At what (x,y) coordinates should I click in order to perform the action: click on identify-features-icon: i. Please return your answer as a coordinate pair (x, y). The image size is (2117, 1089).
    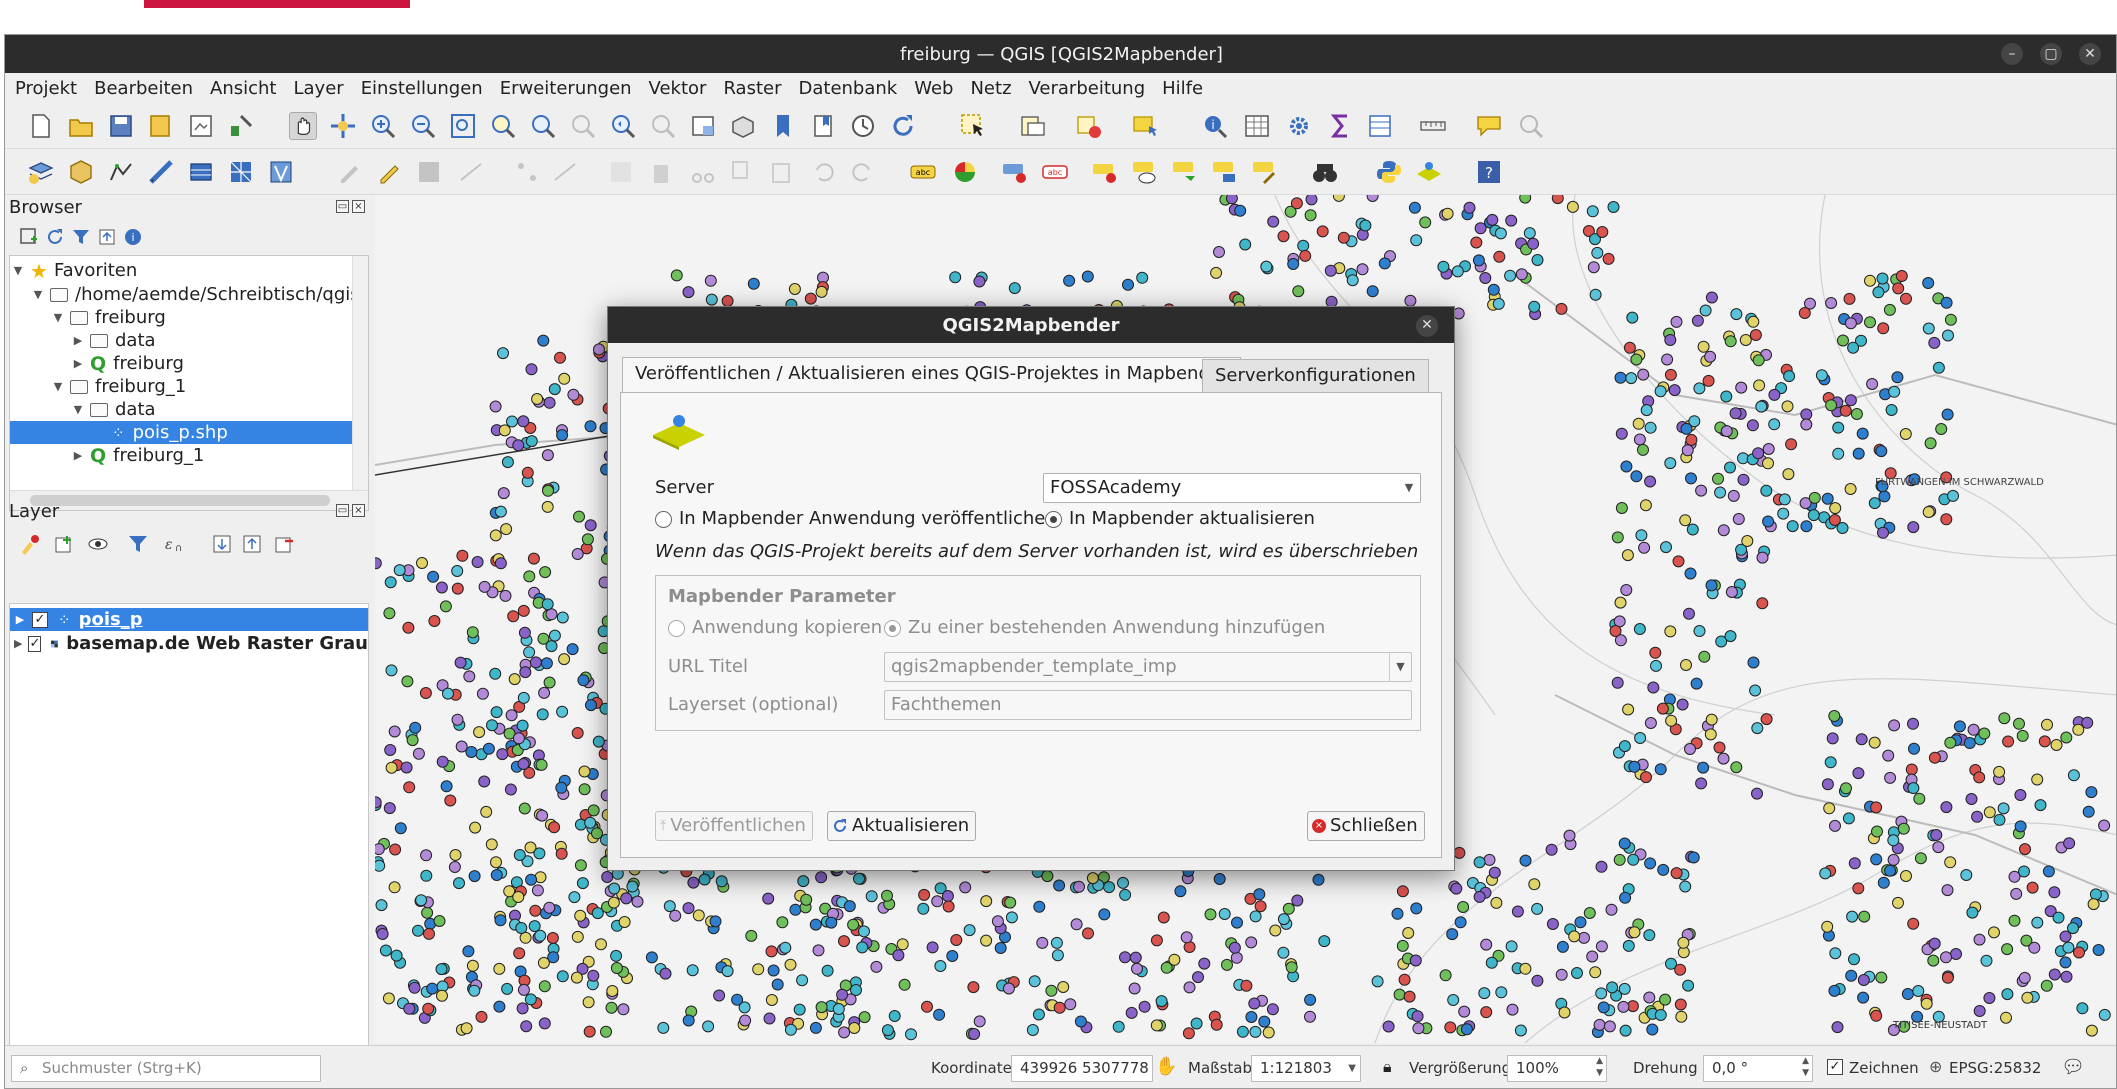
    Looking at the image, I should click on (1215, 126).